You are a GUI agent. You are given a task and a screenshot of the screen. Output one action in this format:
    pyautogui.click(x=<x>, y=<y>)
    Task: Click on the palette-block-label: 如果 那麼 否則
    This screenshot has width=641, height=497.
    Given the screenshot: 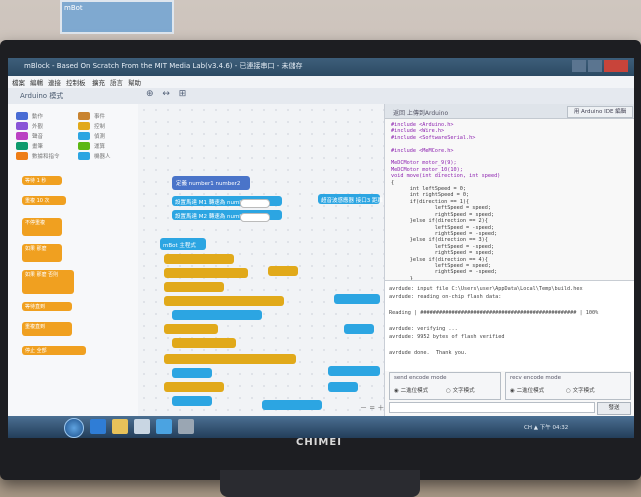 What is the action you would take?
    pyautogui.click(x=42, y=275)
    